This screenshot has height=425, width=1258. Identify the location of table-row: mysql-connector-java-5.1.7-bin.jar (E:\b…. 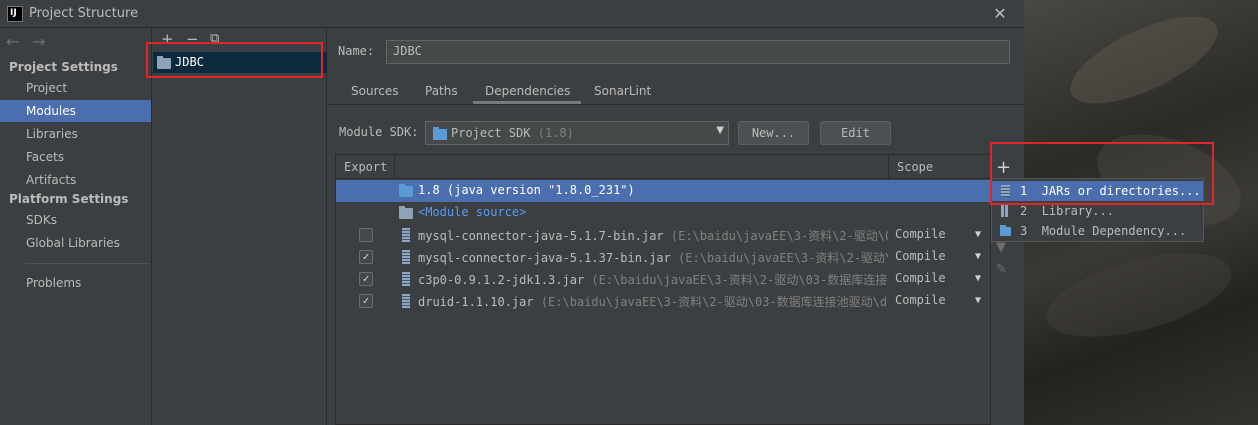
(663, 235).